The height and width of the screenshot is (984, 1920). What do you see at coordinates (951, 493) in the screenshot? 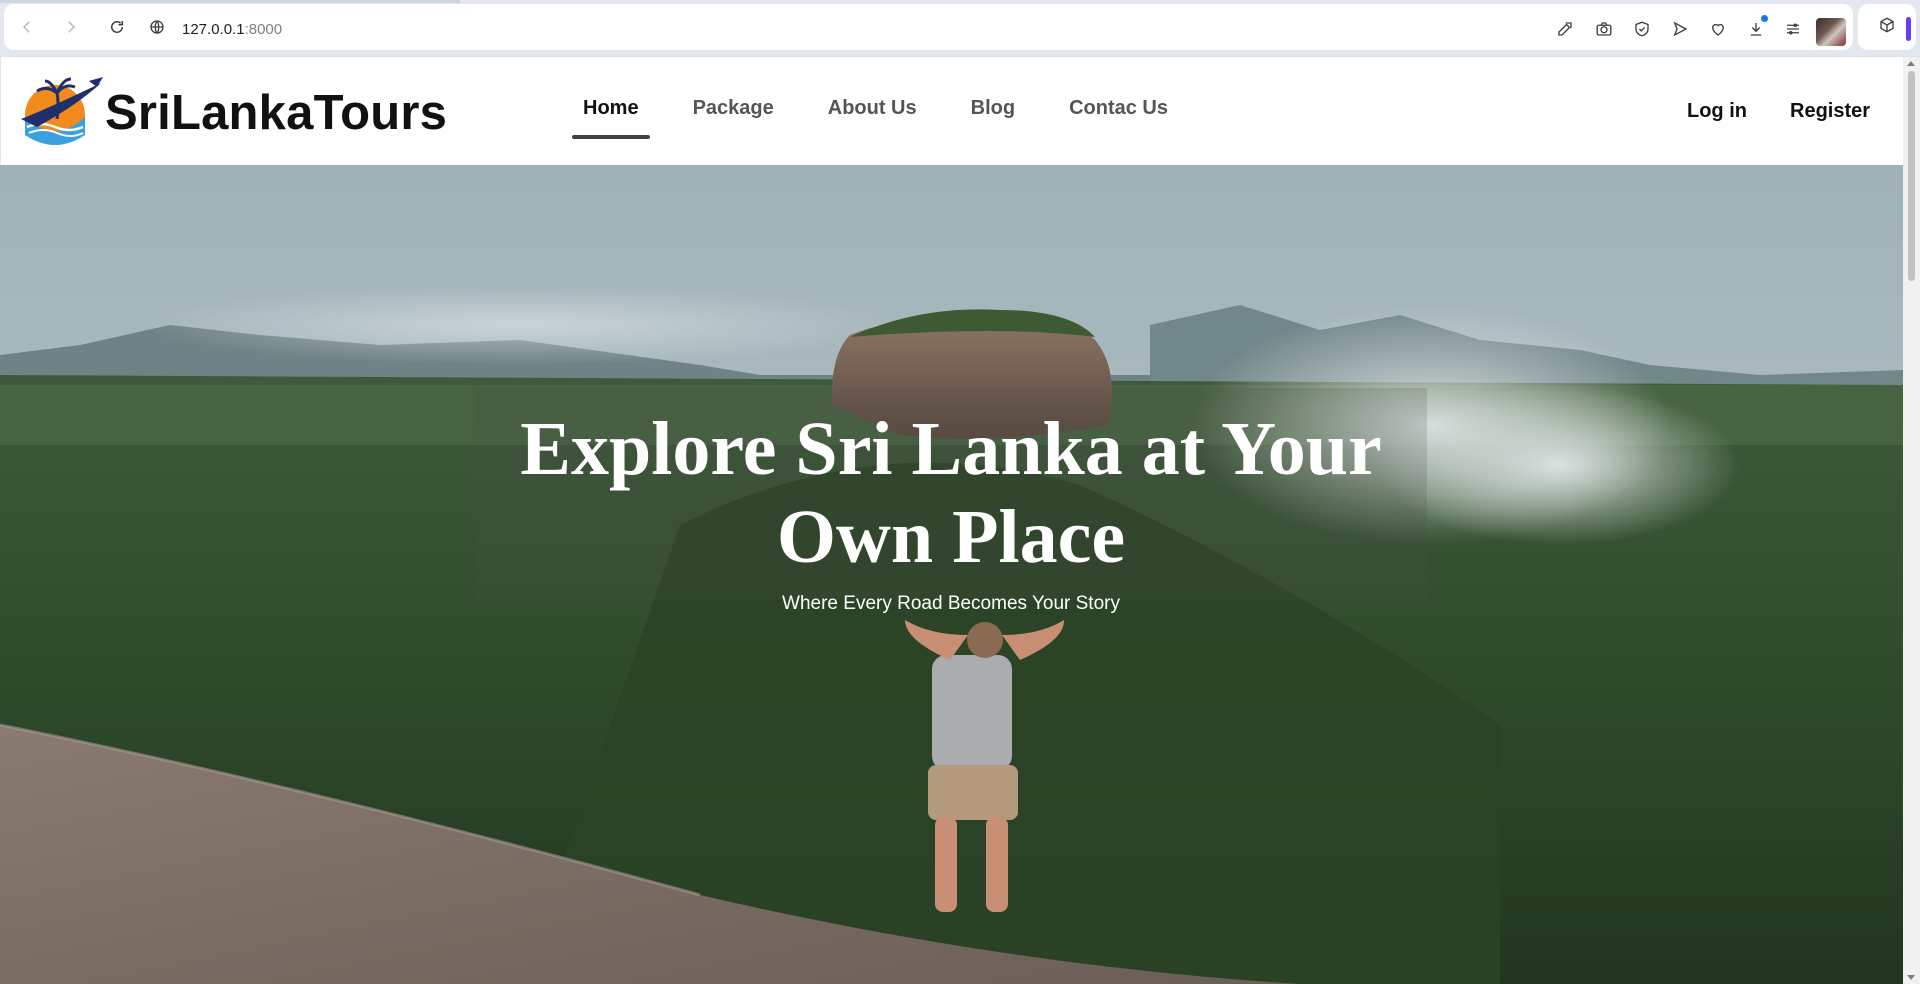
I see `hero-title: Explore Sri Lanka at Your Own Place` at bounding box center [951, 493].